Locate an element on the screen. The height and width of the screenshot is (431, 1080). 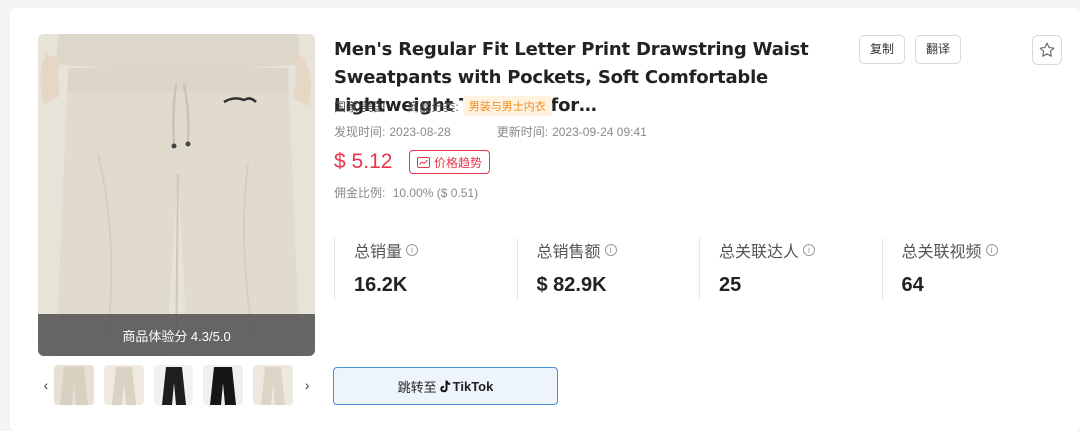
category-tag: 男装与男士内衣 is located at coordinates (507, 106).